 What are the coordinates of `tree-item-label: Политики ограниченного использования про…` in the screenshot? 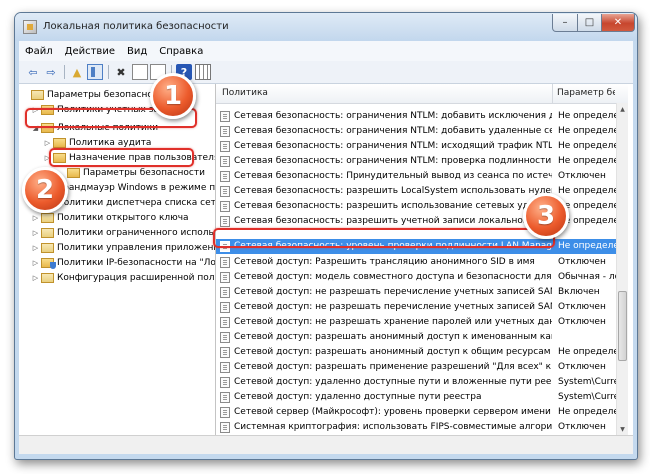 It's located at (136, 233).